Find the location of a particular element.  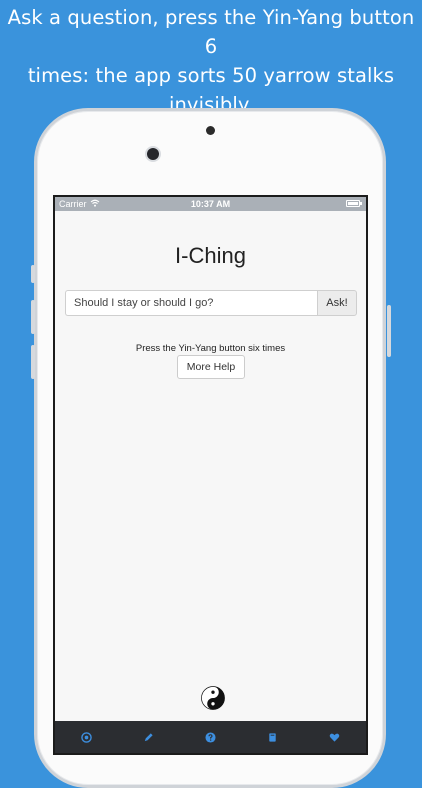

status-time: 10:37 AM is located at coordinates (210, 204).